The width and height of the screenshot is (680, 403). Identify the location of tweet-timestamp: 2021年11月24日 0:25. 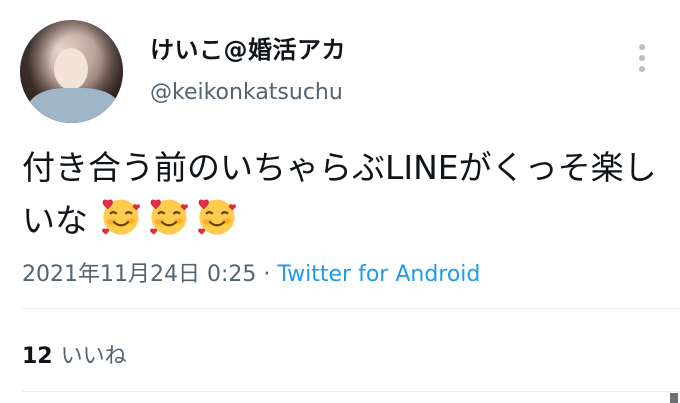
(139, 274).